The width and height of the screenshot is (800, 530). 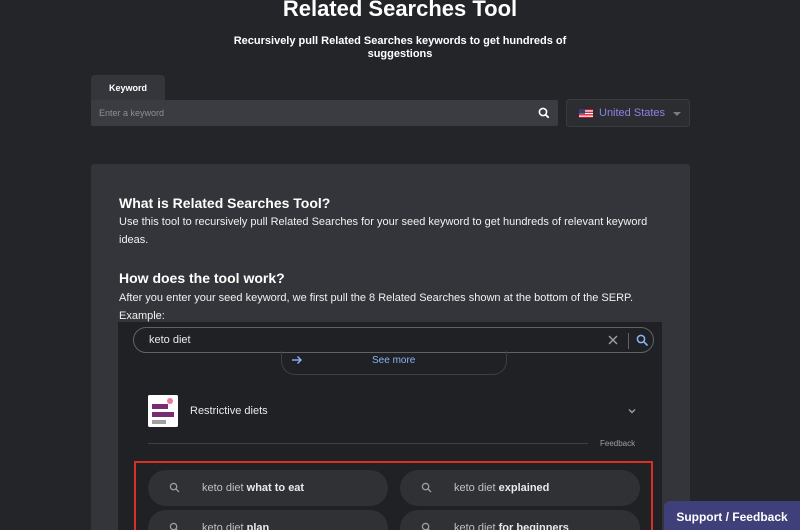 I want to click on restrictive-diets-row: Restrictive diets, so click(x=393, y=412).